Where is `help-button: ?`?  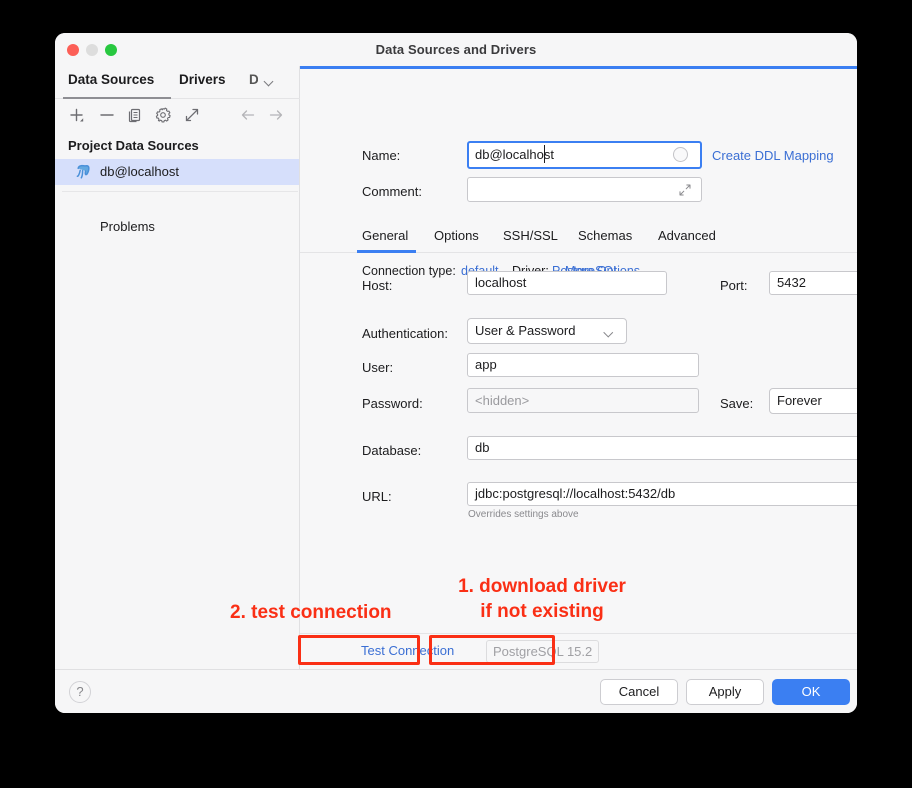 help-button: ? is located at coordinates (80, 692).